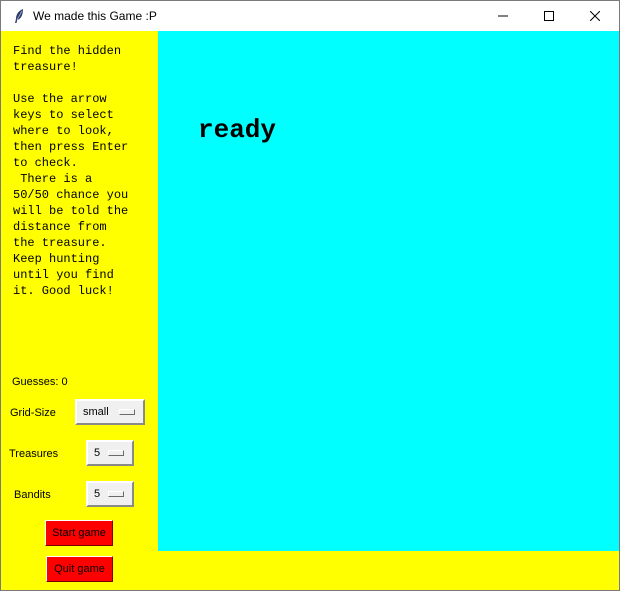  I want to click on treasures-label: Treasures, so click(34, 454).